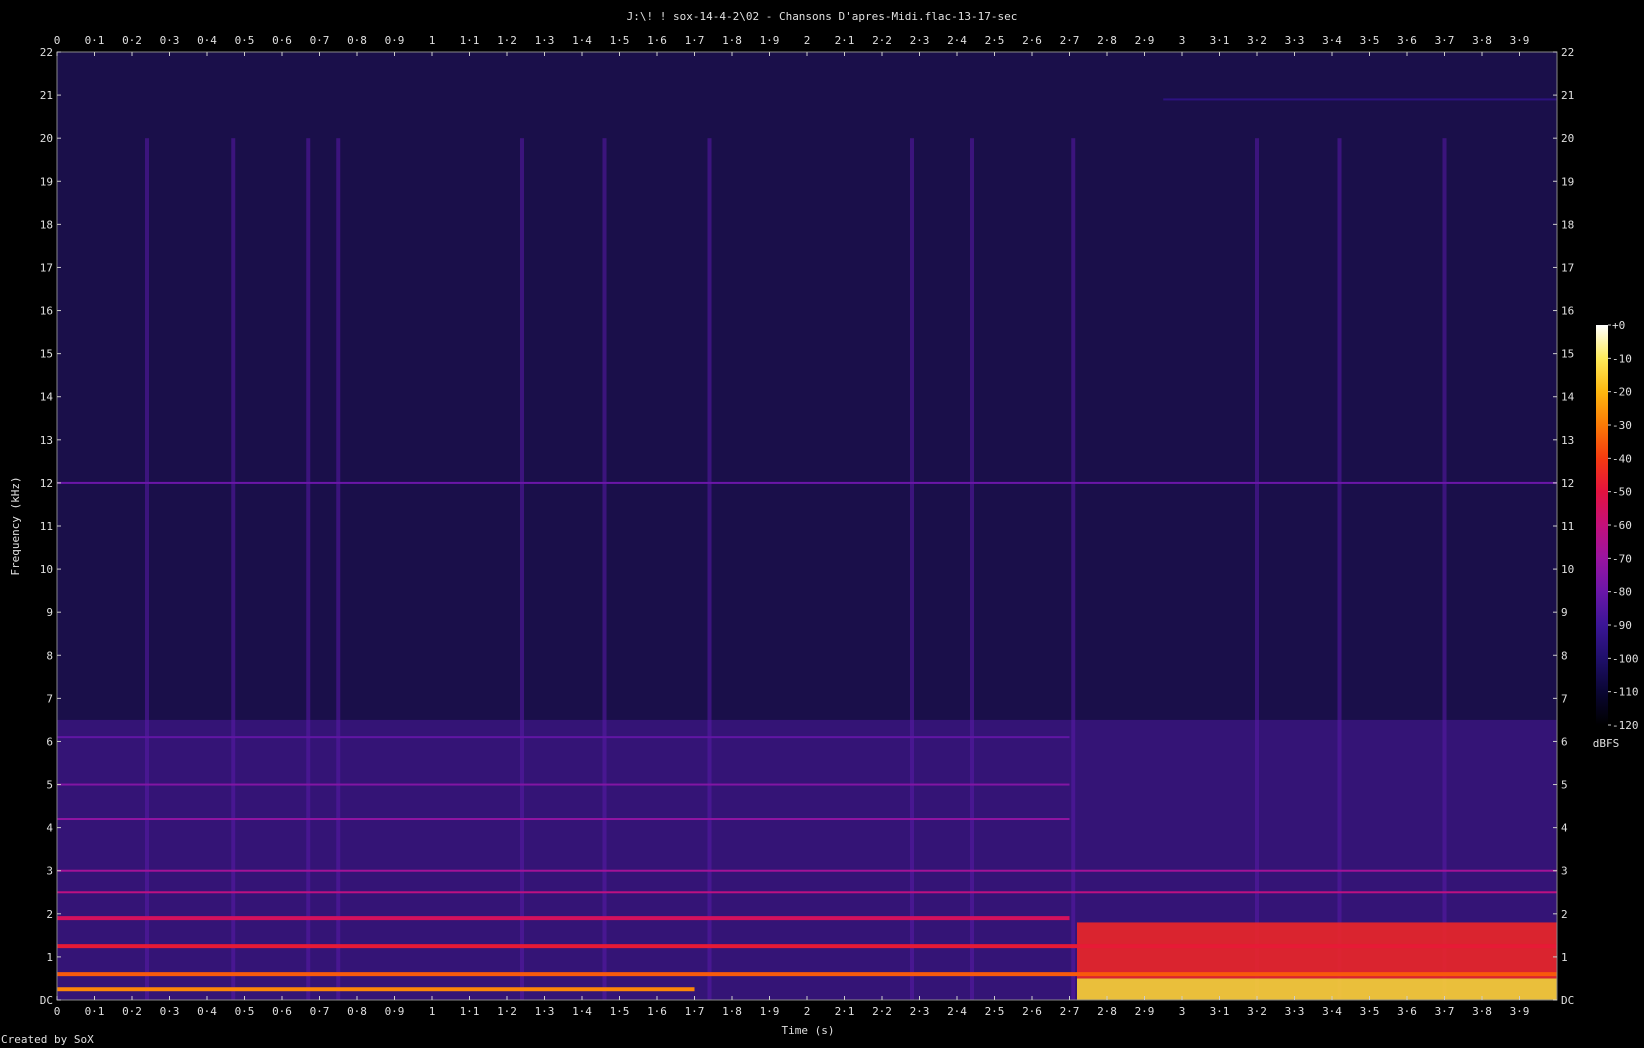  What do you see at coordinates (357, 1011) in the screenshot?
I see `x-tick-label-bottom: 0·8` at bounding box center [357, 1011].